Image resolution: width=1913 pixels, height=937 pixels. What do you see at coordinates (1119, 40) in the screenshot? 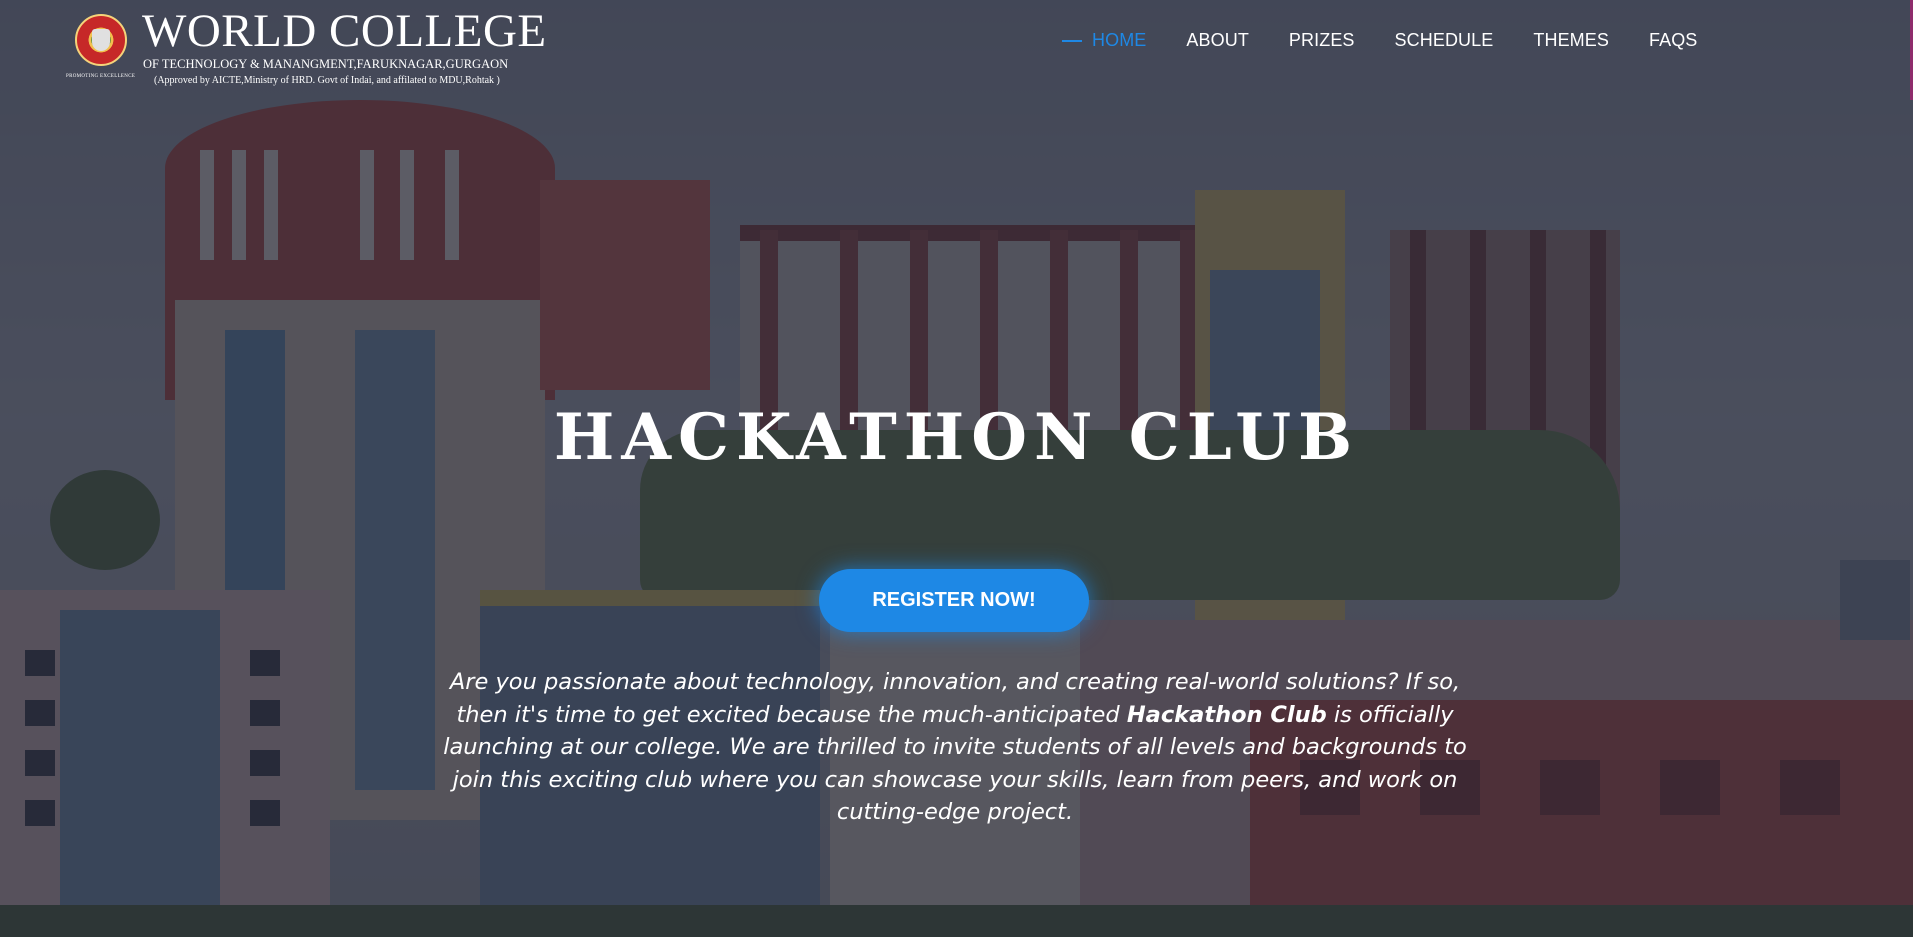
I see `nav-item-label: HOME` at bounding box center [1119, 40].